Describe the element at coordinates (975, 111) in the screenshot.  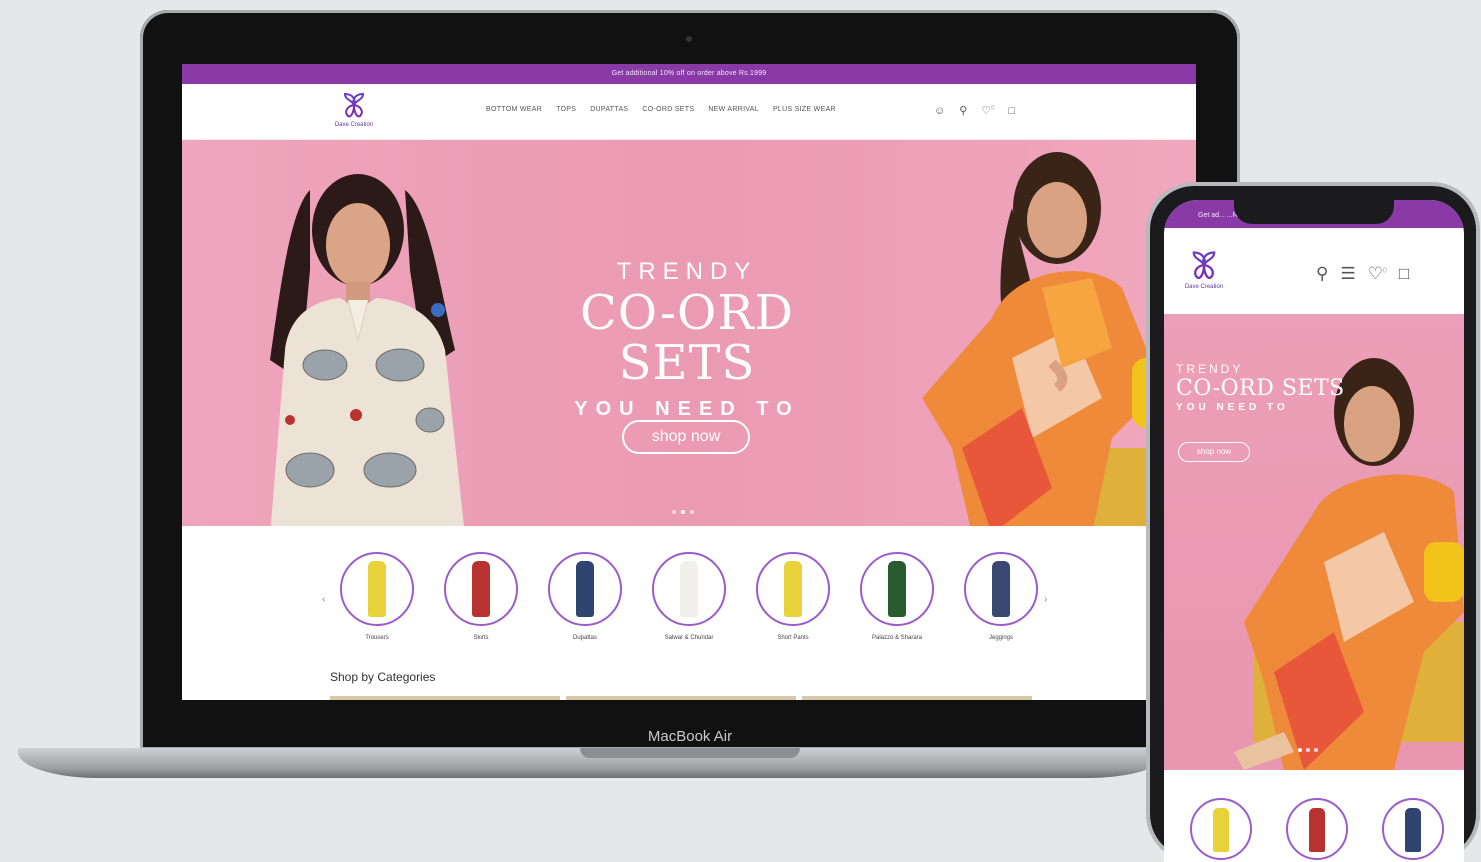
I see `header-icons: ☺ ⚲ ♡0 □` at that location.